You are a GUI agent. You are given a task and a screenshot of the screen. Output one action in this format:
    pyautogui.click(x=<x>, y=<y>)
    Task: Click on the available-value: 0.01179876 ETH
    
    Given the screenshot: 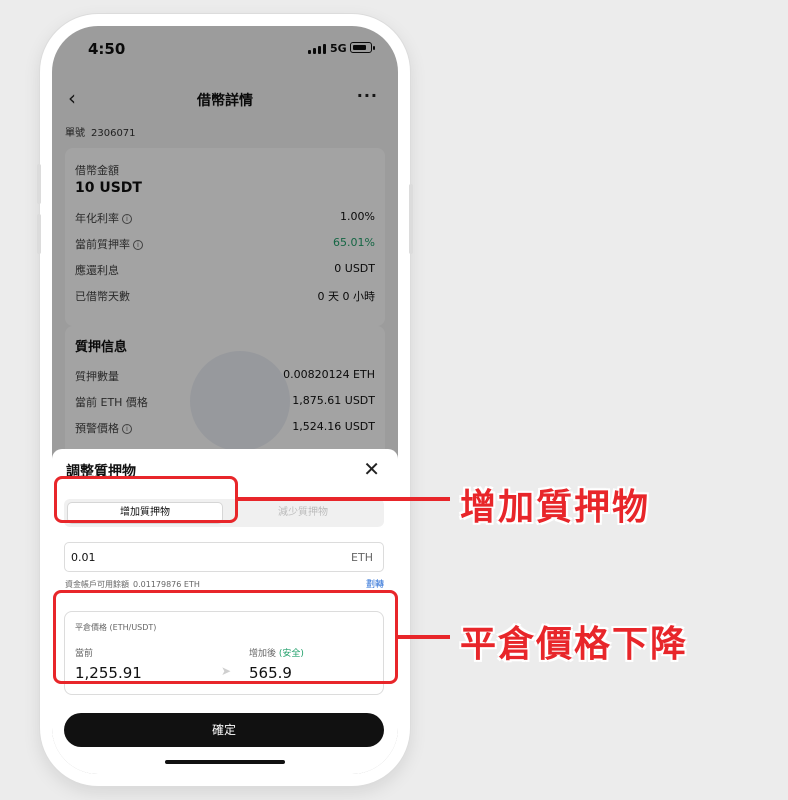 What is the action you would take?
    pyautogui.click(x=166, y=584)
    